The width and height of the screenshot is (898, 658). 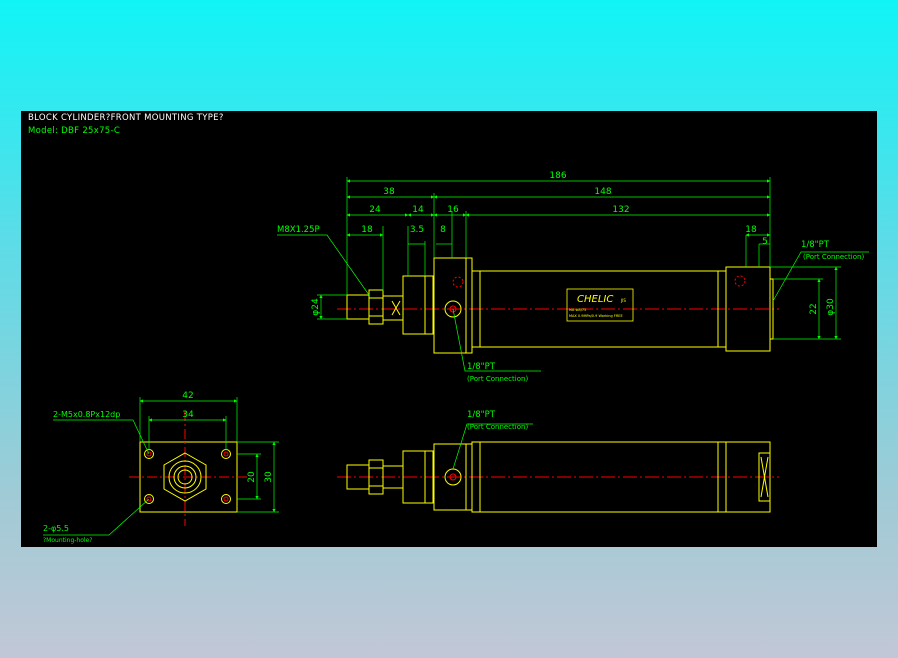 I want to click on dim-rod-dia: φ24, so click(x=316, y=307).